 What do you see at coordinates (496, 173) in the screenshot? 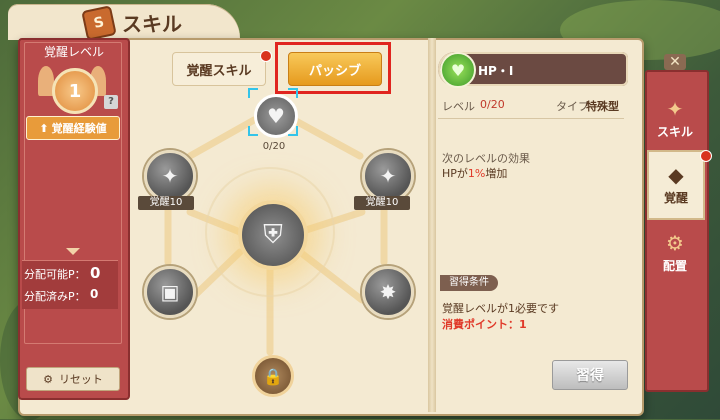
I see `effect-suffix: 増加` at bounding box center [496, 173].